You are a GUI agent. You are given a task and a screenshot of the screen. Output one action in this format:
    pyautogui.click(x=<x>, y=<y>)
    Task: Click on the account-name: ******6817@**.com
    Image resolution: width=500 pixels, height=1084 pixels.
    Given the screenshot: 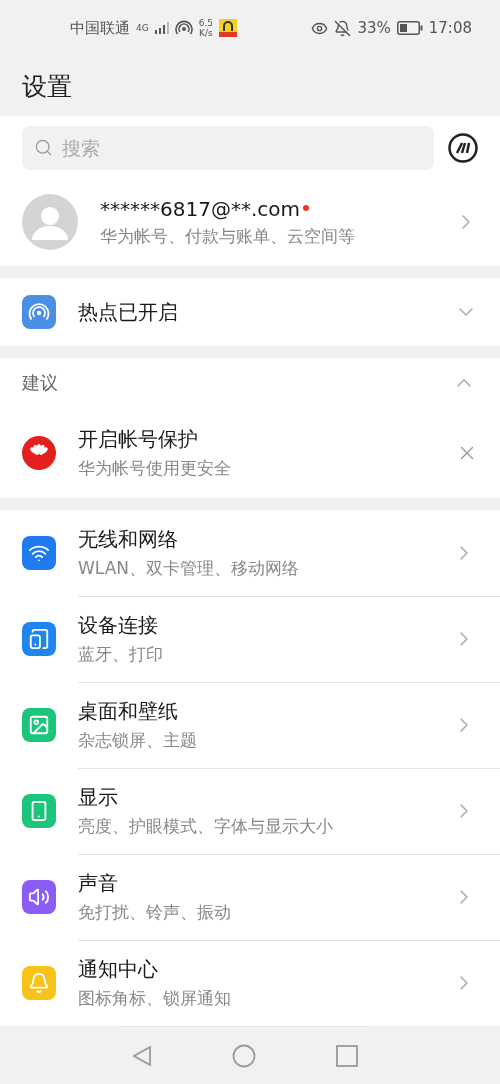 What is the action you would take?
    pyautogui.click(x=200, y=208)
    